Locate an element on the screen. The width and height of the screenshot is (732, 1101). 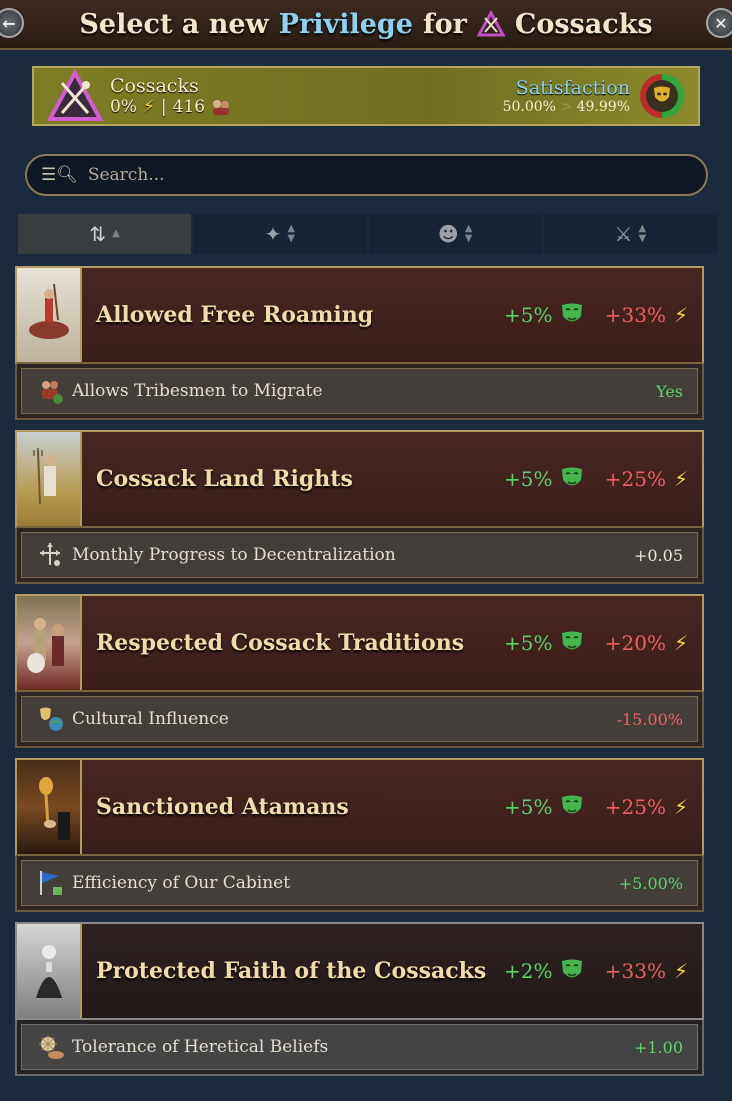
sort-alphabetical-tab: ⇅ ▲ is located at coordinates (105, 234).